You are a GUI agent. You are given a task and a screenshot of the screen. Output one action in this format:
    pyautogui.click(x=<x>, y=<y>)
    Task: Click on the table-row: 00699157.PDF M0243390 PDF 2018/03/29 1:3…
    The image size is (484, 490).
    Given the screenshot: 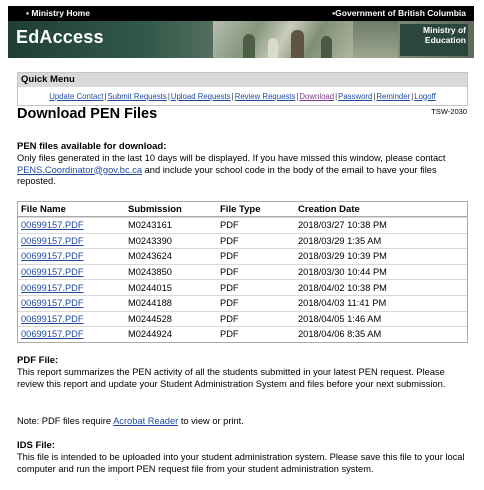 What is the action you would take?
    pyautogui.click(x=242, y=240)
    